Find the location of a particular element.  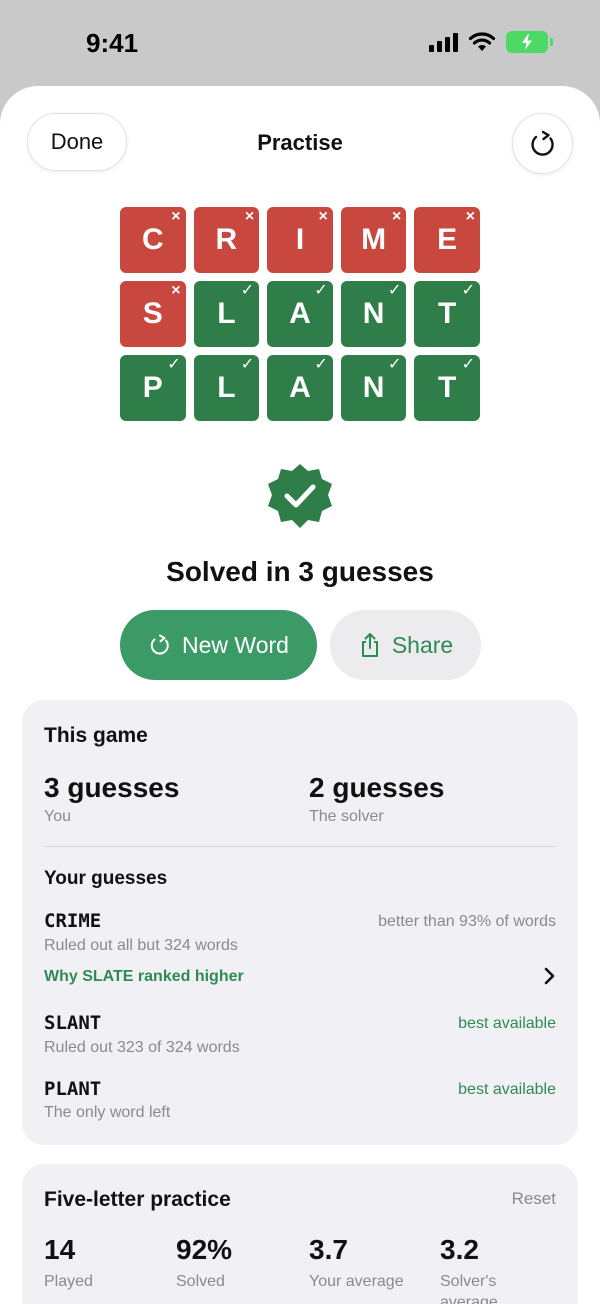

status-icons is located at coordinates (491, 42).